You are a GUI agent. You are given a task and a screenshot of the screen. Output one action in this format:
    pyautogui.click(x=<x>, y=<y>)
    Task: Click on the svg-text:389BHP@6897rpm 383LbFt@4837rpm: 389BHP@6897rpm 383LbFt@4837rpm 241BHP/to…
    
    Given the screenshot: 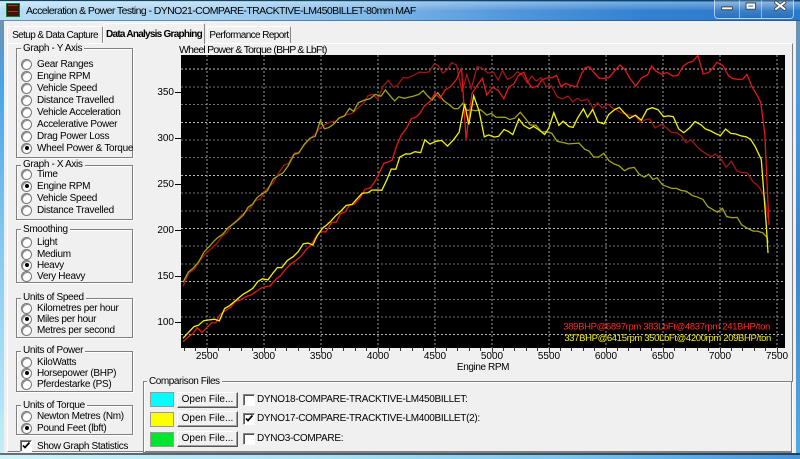 What is the action you would take?
    pyautogui.click(x=666, y=327)
    